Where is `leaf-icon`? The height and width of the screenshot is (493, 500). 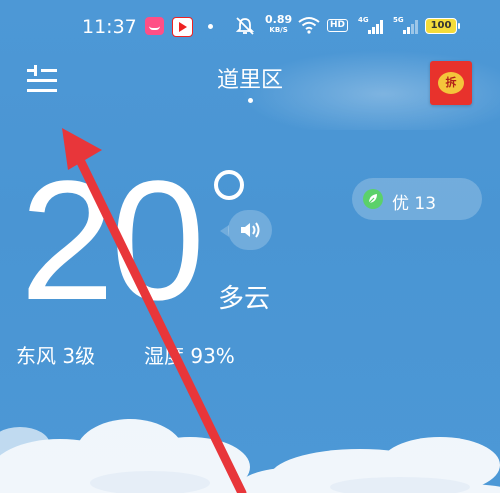 leaf-icon is located at coordinates (373, 199).